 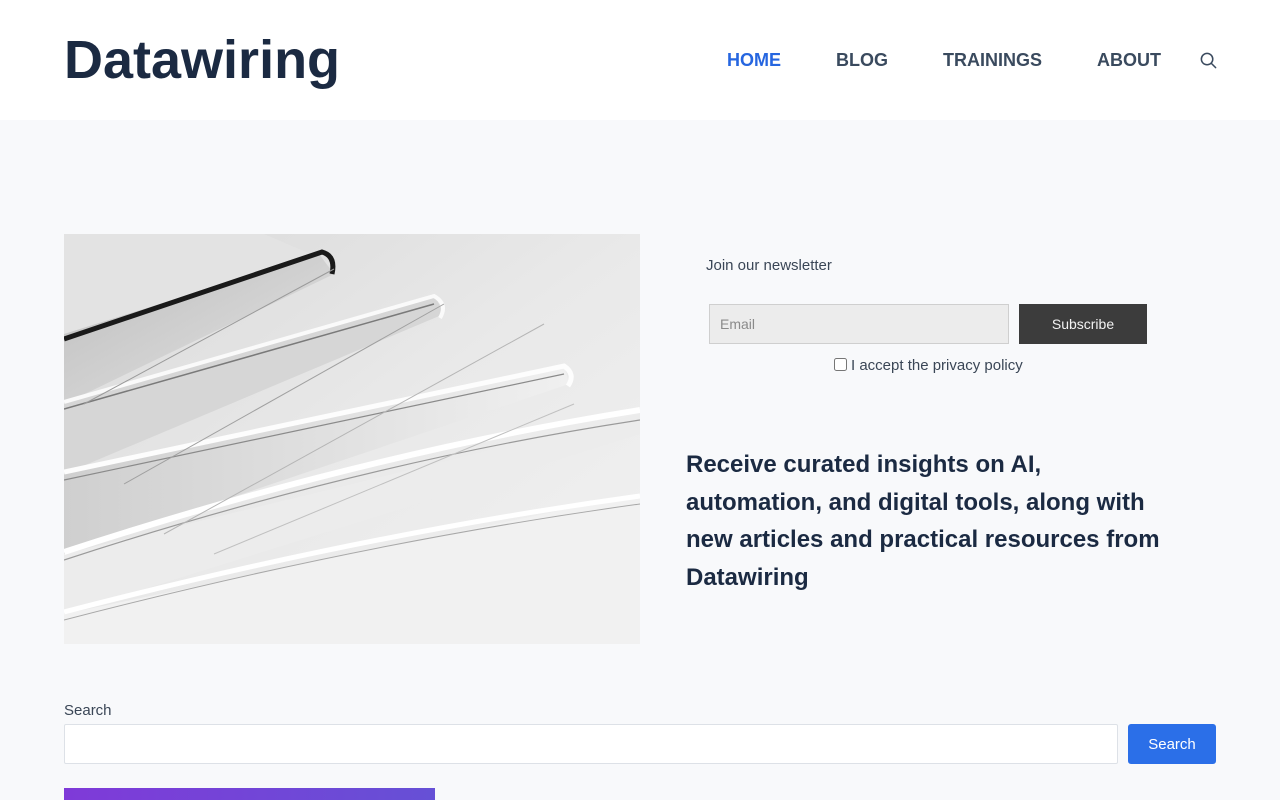 What do you see at coordinates (202, 60) in the screenshot?
I see `site-logo: Datawiring` at bounding box center [202, 60].